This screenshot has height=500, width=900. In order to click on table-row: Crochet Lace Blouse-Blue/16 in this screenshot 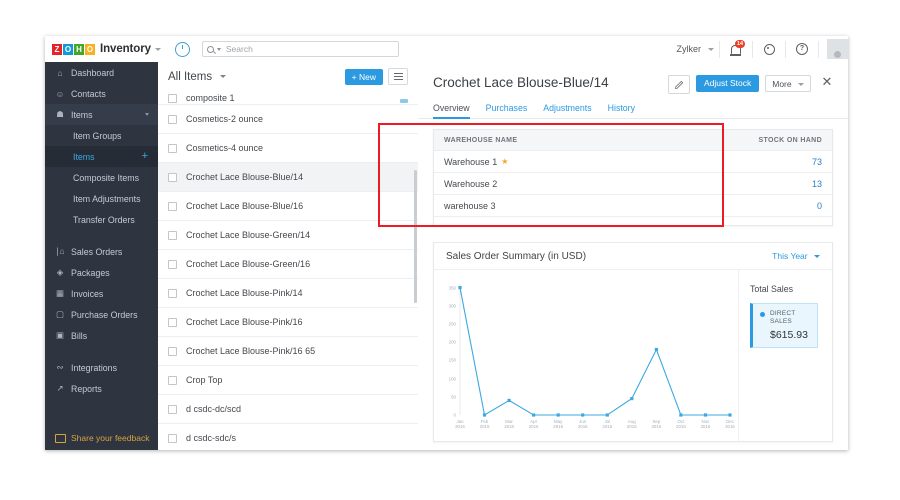, I will do `click(288, 206)`.